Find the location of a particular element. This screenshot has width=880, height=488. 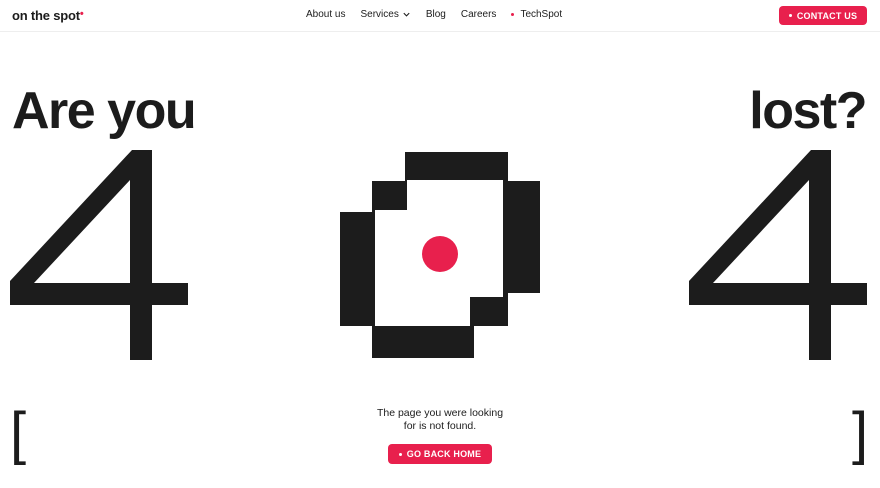

contact-us-button: CONTACT US is located at coordinates (823, 15).